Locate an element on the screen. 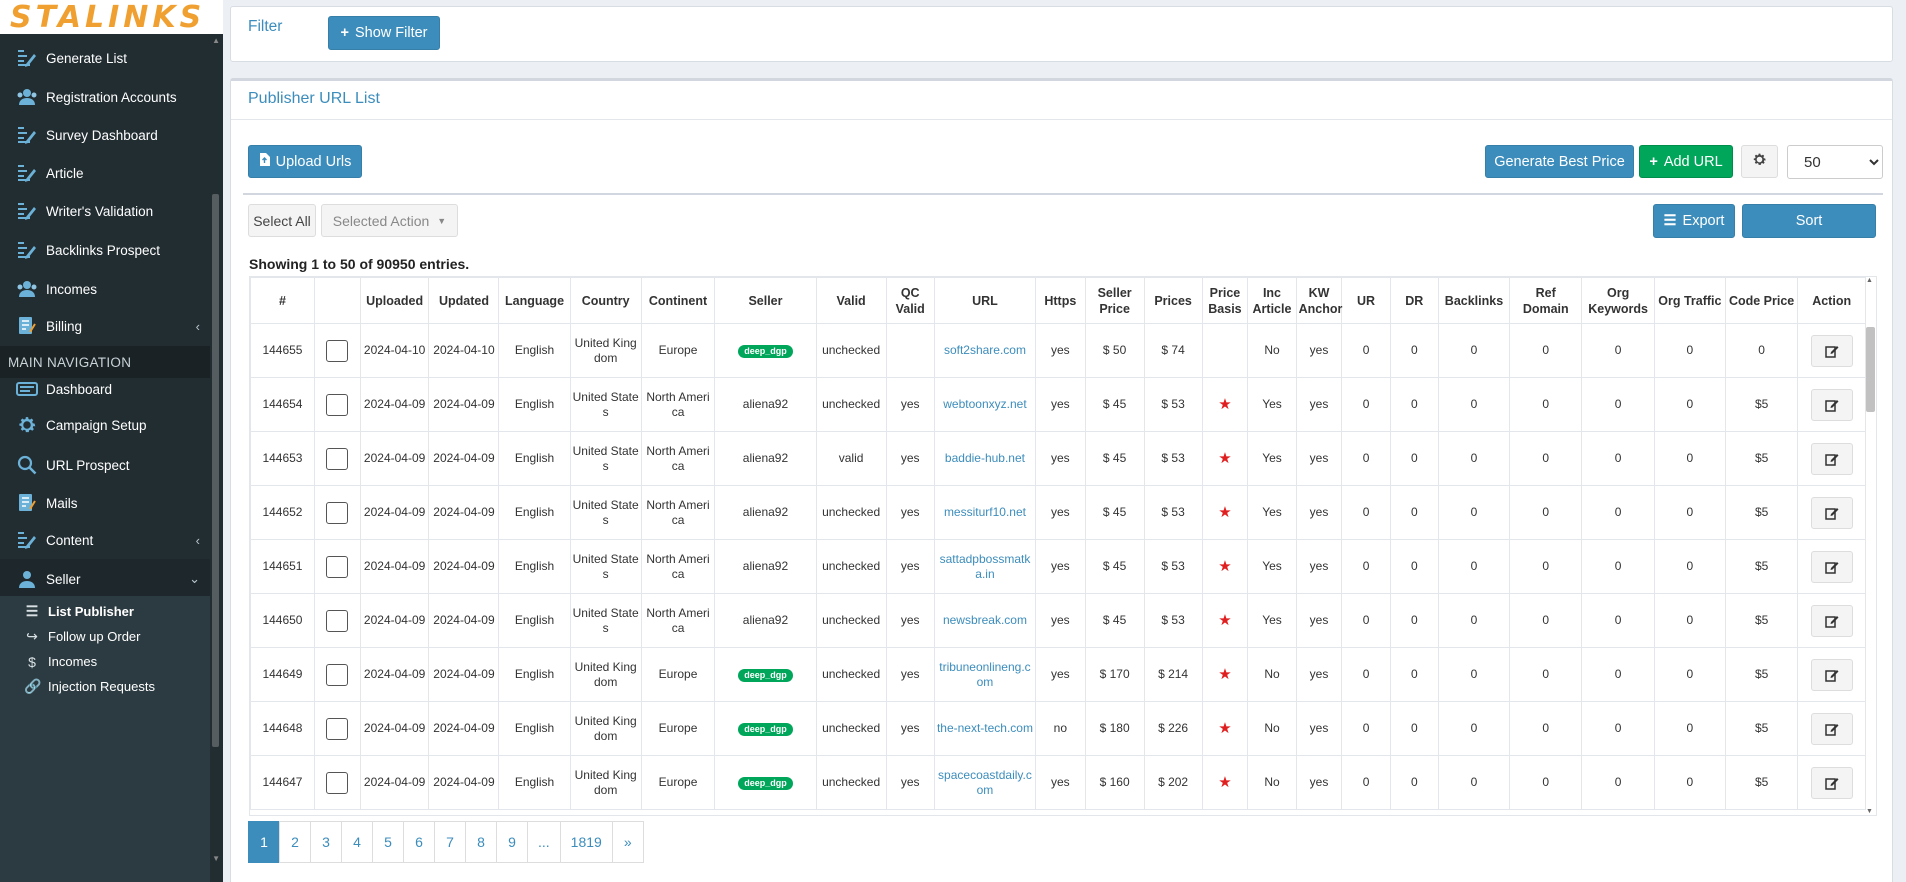 The image size is (1906, 882). sidebar-item-article: Article is located at coordinates (105, 173).